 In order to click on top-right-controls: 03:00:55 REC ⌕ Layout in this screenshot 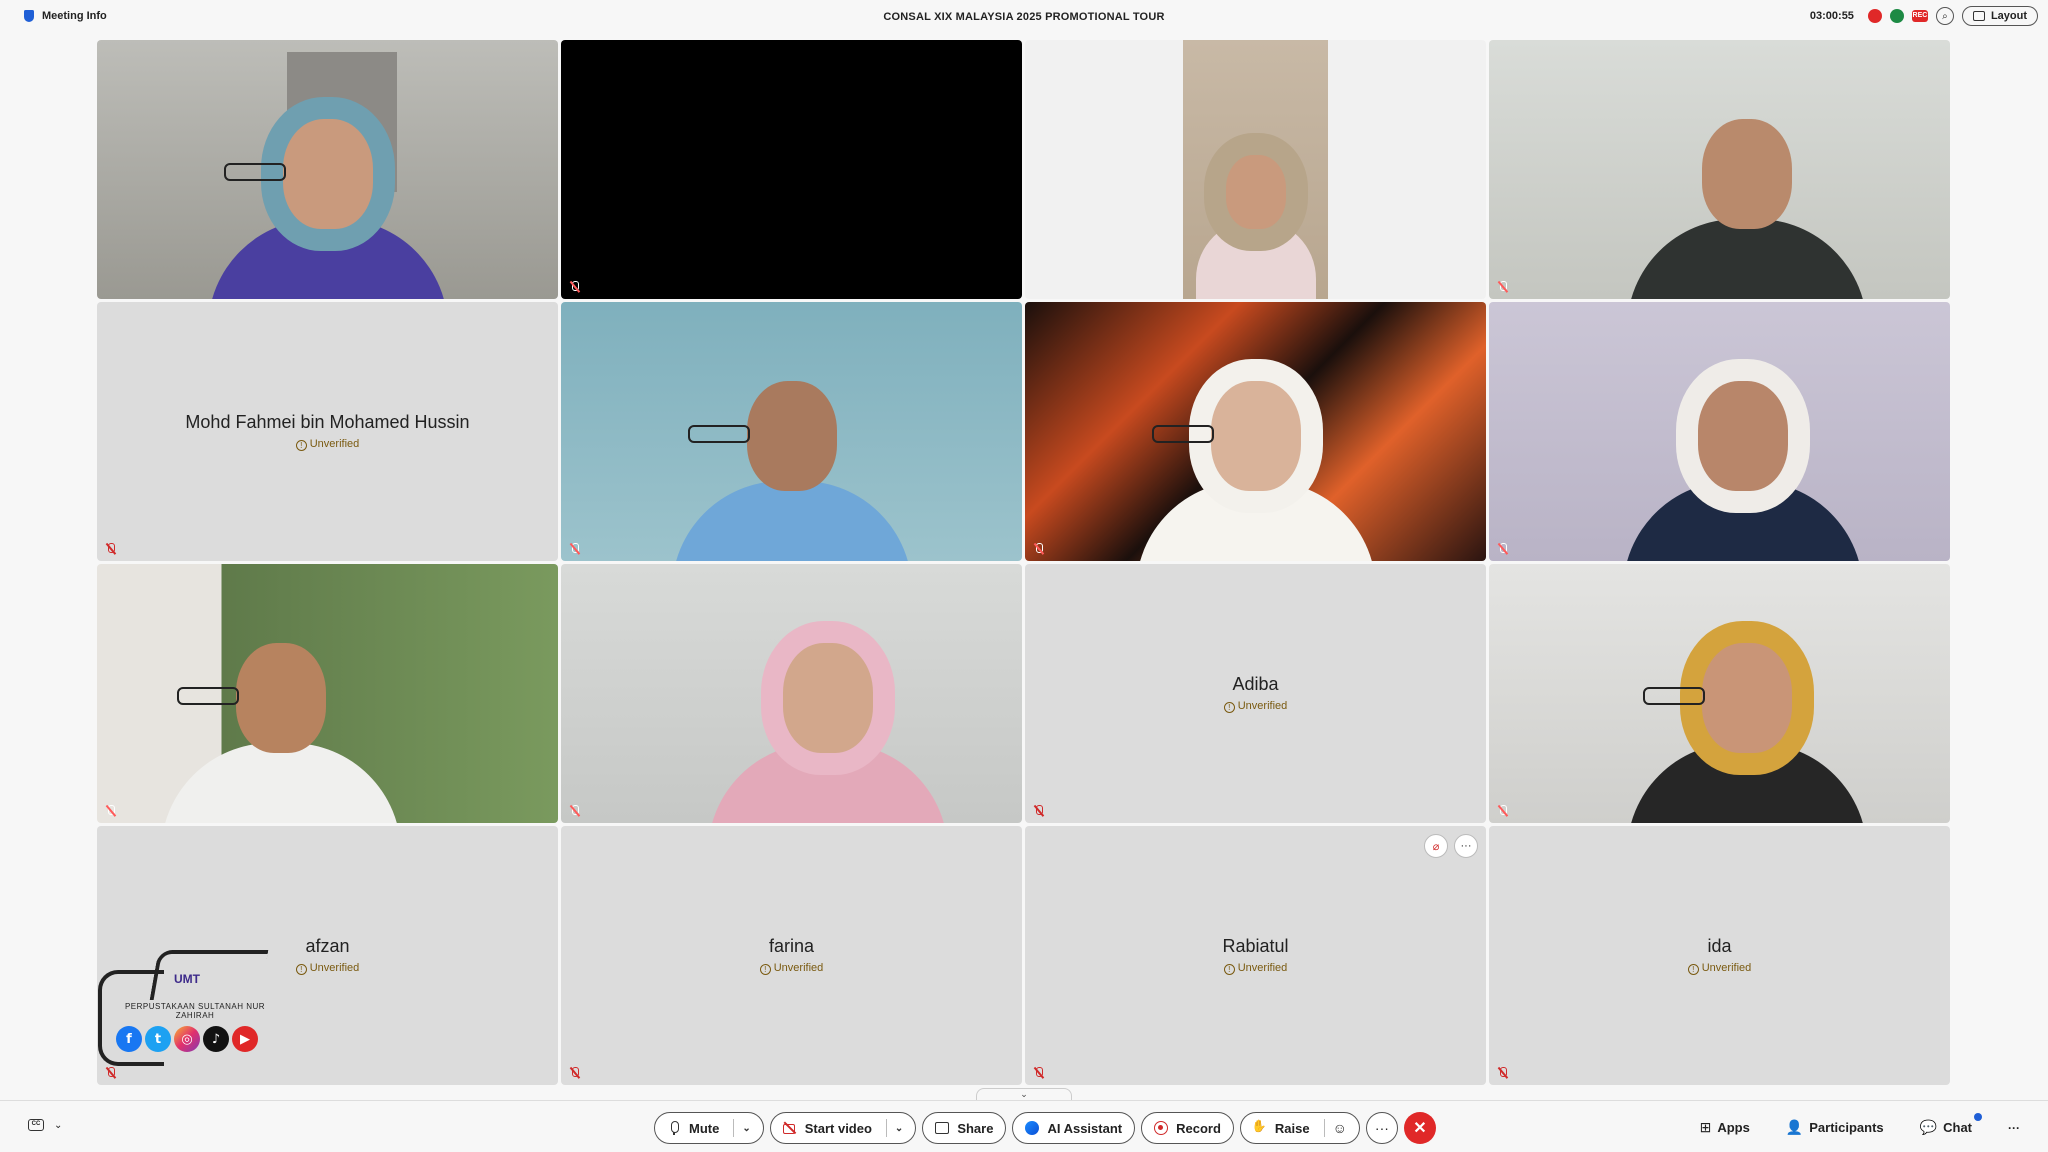, I will do `click(1924, 16)`.